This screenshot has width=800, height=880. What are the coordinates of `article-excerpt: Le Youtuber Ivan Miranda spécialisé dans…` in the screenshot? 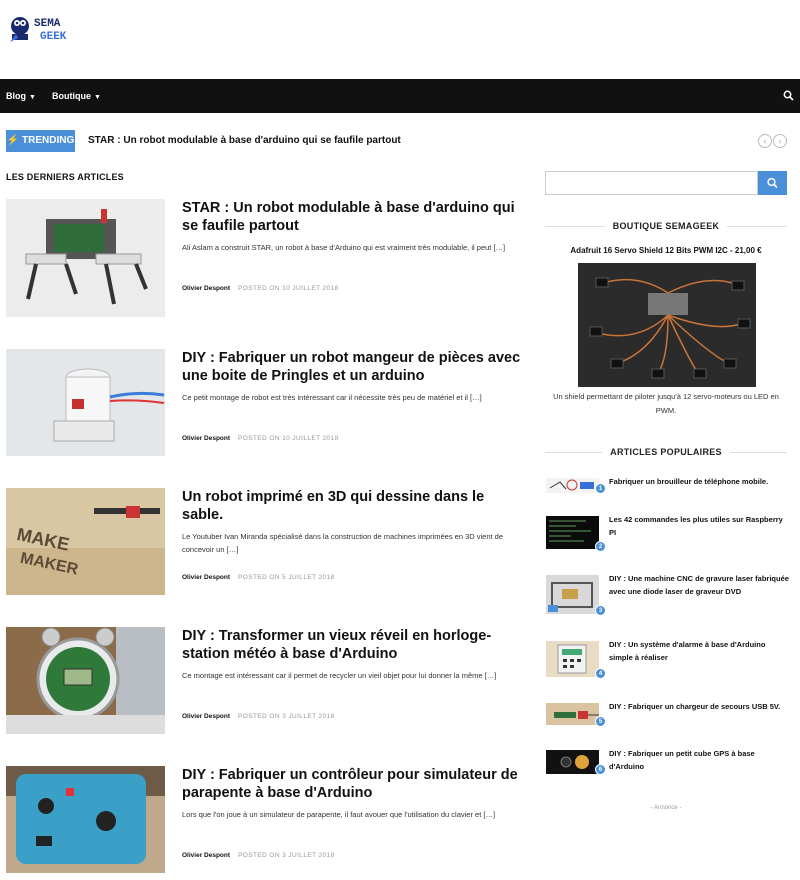 It's located at (343, 543).